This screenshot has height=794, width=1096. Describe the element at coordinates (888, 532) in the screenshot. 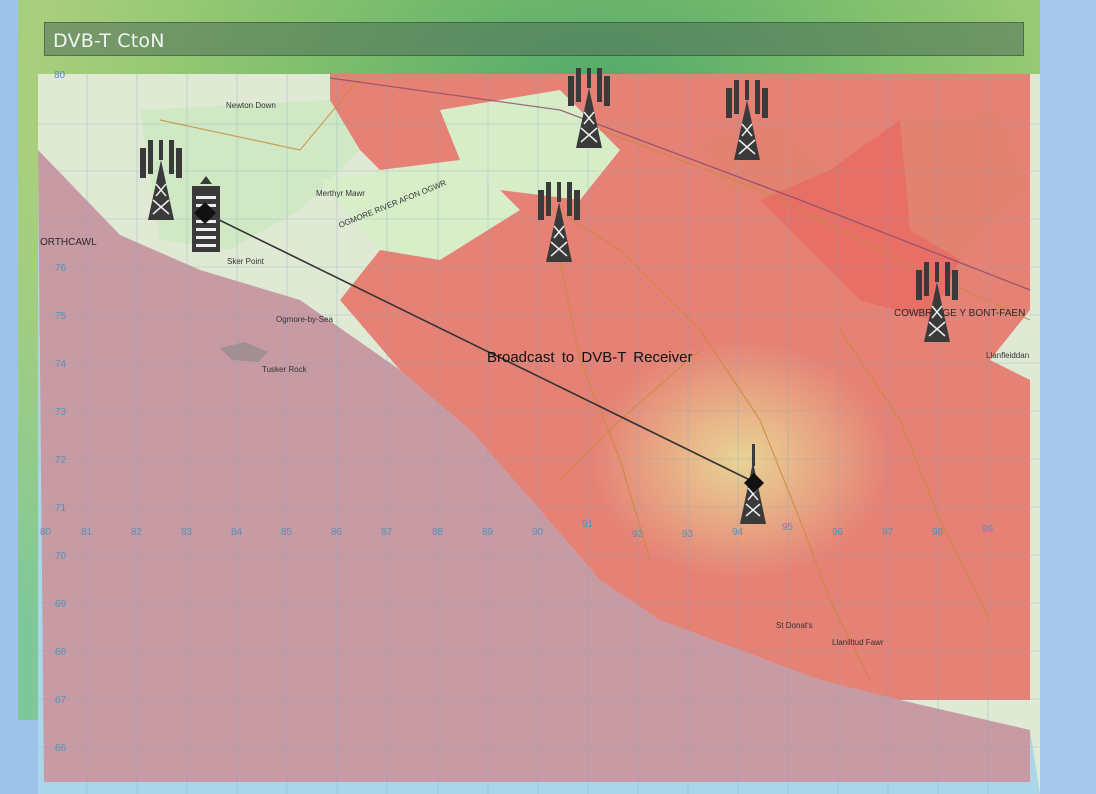

I see `easting-label: 97` at that location.